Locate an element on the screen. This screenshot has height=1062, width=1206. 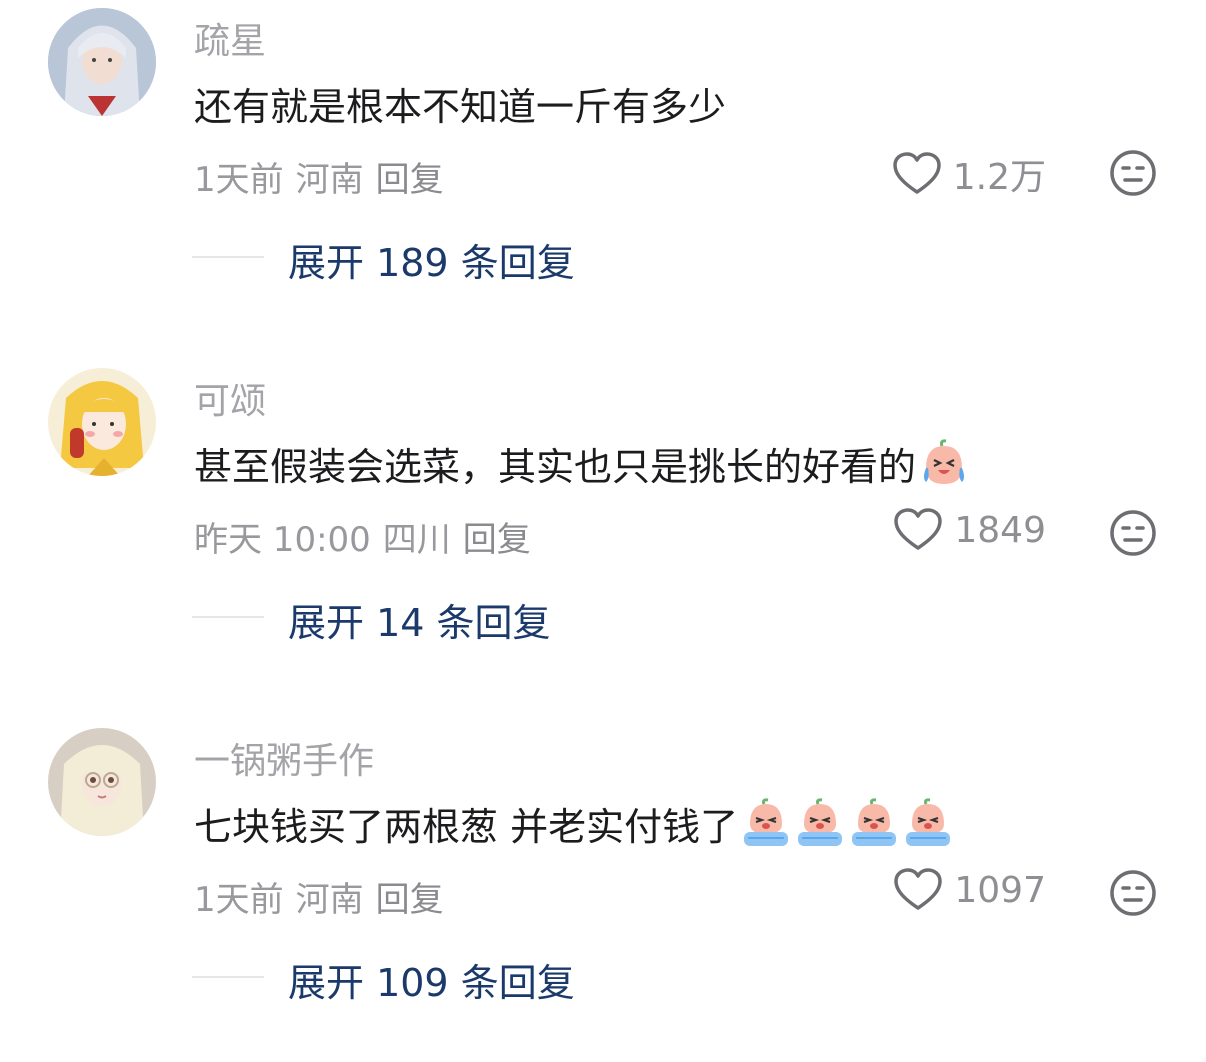
comment-location: 四川 is located at coordinates (416, 540).